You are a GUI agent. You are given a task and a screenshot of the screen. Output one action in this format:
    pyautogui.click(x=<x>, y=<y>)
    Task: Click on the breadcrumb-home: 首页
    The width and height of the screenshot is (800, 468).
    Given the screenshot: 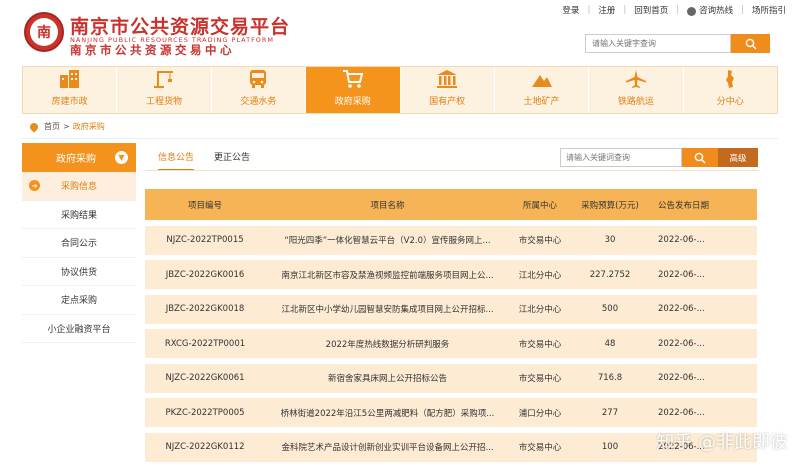 What is the action you would take?
    pyautogui.click(x=52, y=126)
    